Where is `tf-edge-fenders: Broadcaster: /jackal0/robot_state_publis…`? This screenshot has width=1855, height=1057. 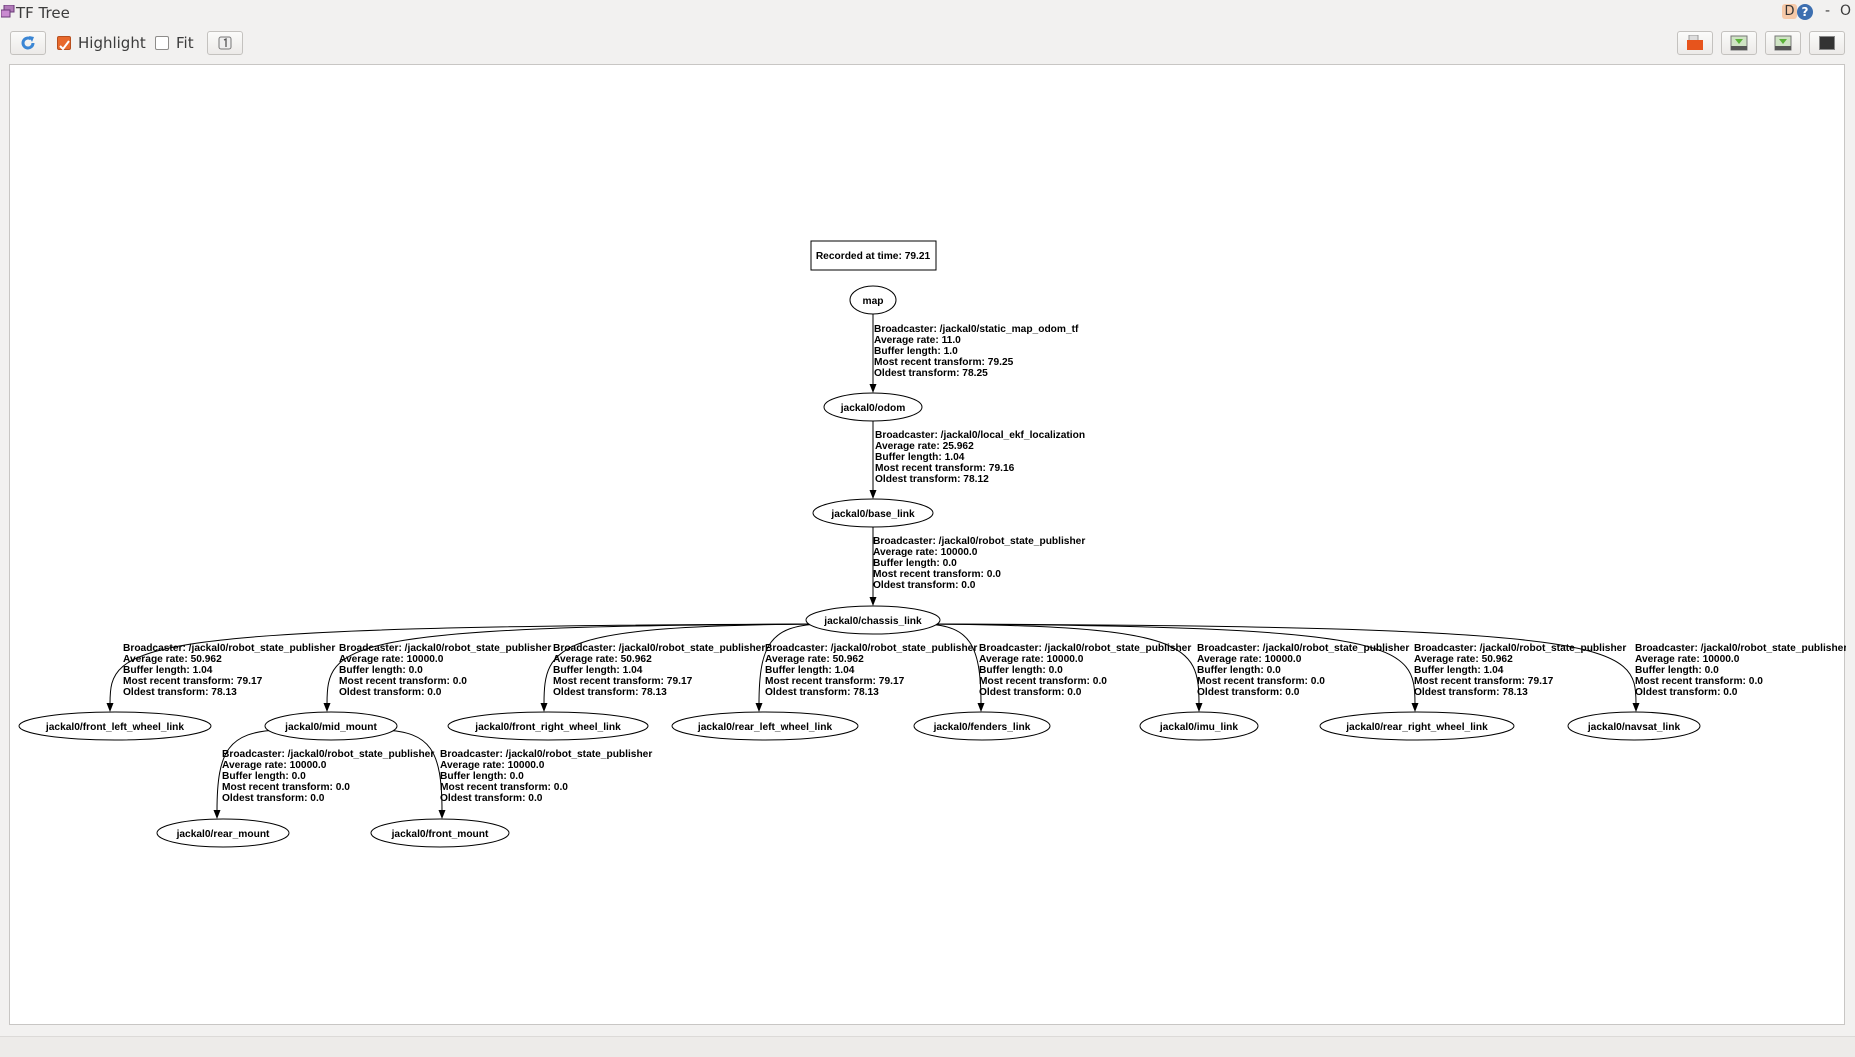
tf-edge-fenders: Broadcaster: /jackal0/robot_state_publis… is located at coordinates (1058, 667).